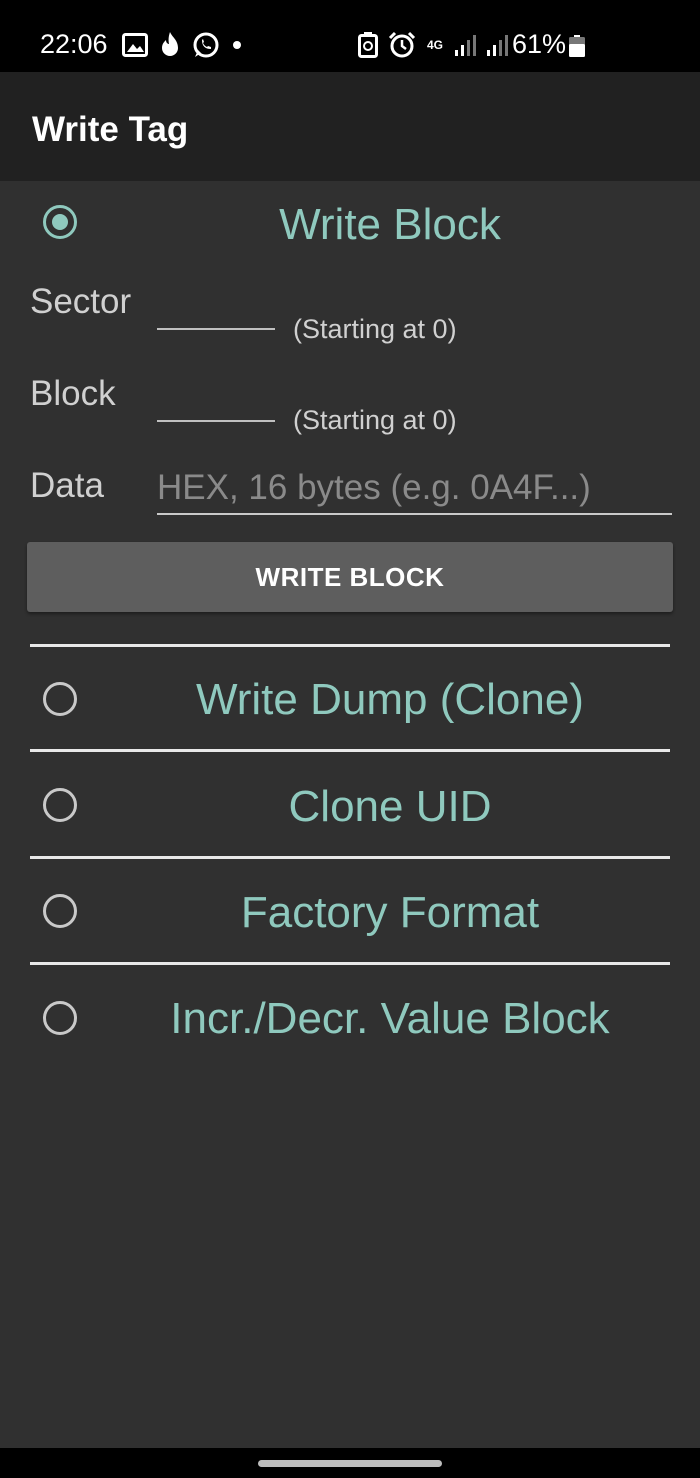  Describe the element at coordinates (539, 44) in the screenshot. I see `battery-percent: 61%` at that location.